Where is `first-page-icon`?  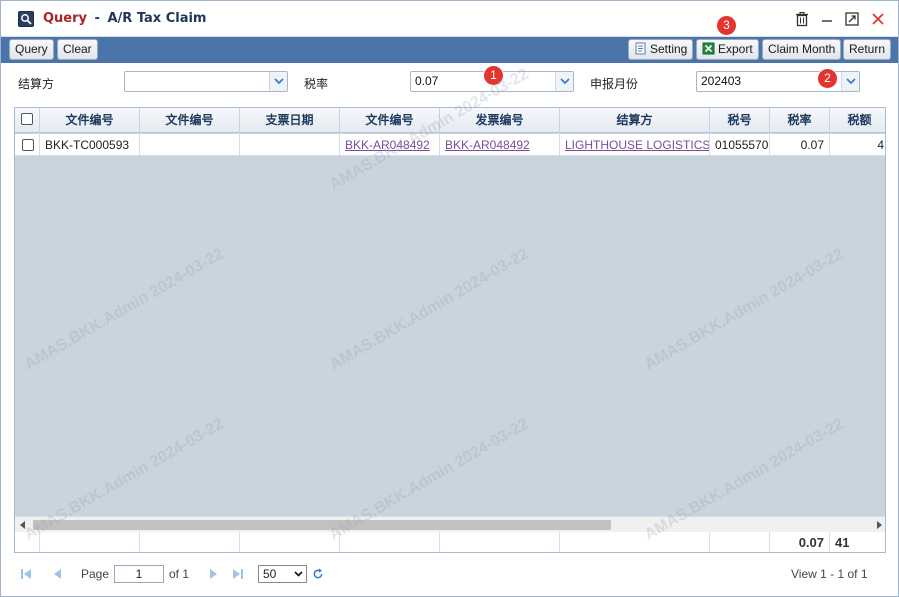
first-page-icon is located at coordinates (26, 574).